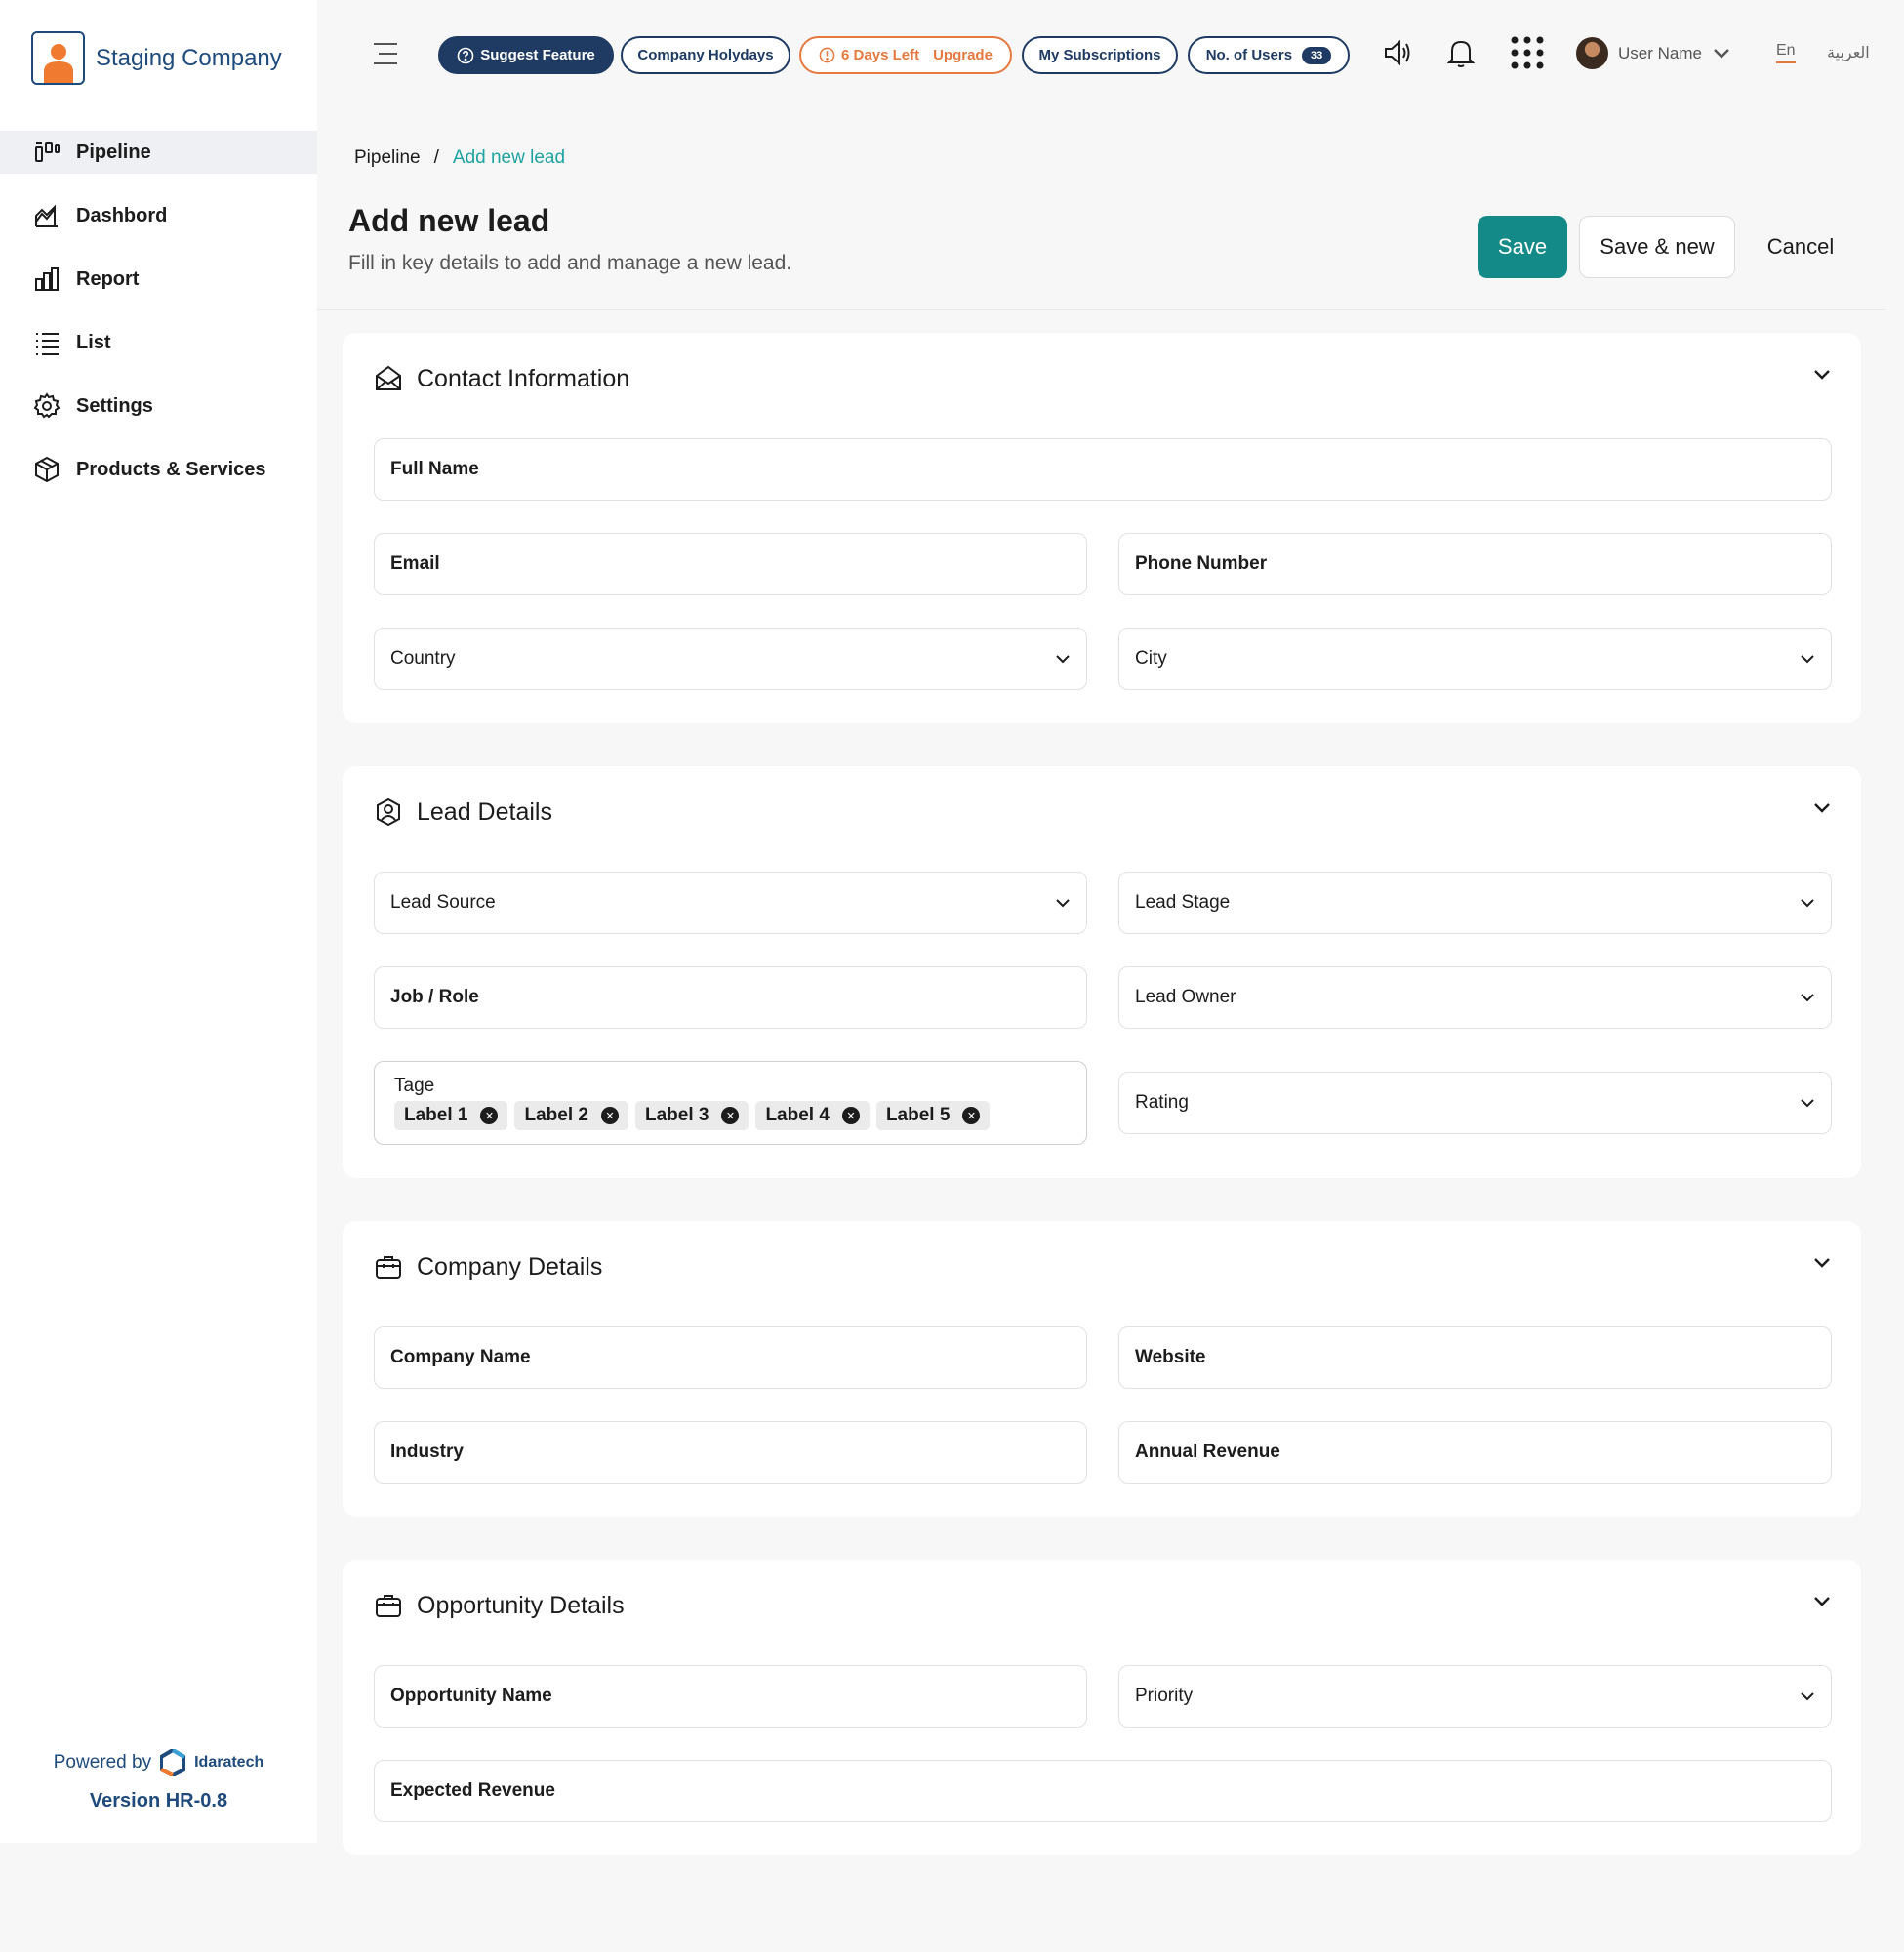 This screenshot has width=1904, height=1952. Describe the element at coordinates (730, 1357) in the screenshot. I see `company-name-field: Company Name` at that location.